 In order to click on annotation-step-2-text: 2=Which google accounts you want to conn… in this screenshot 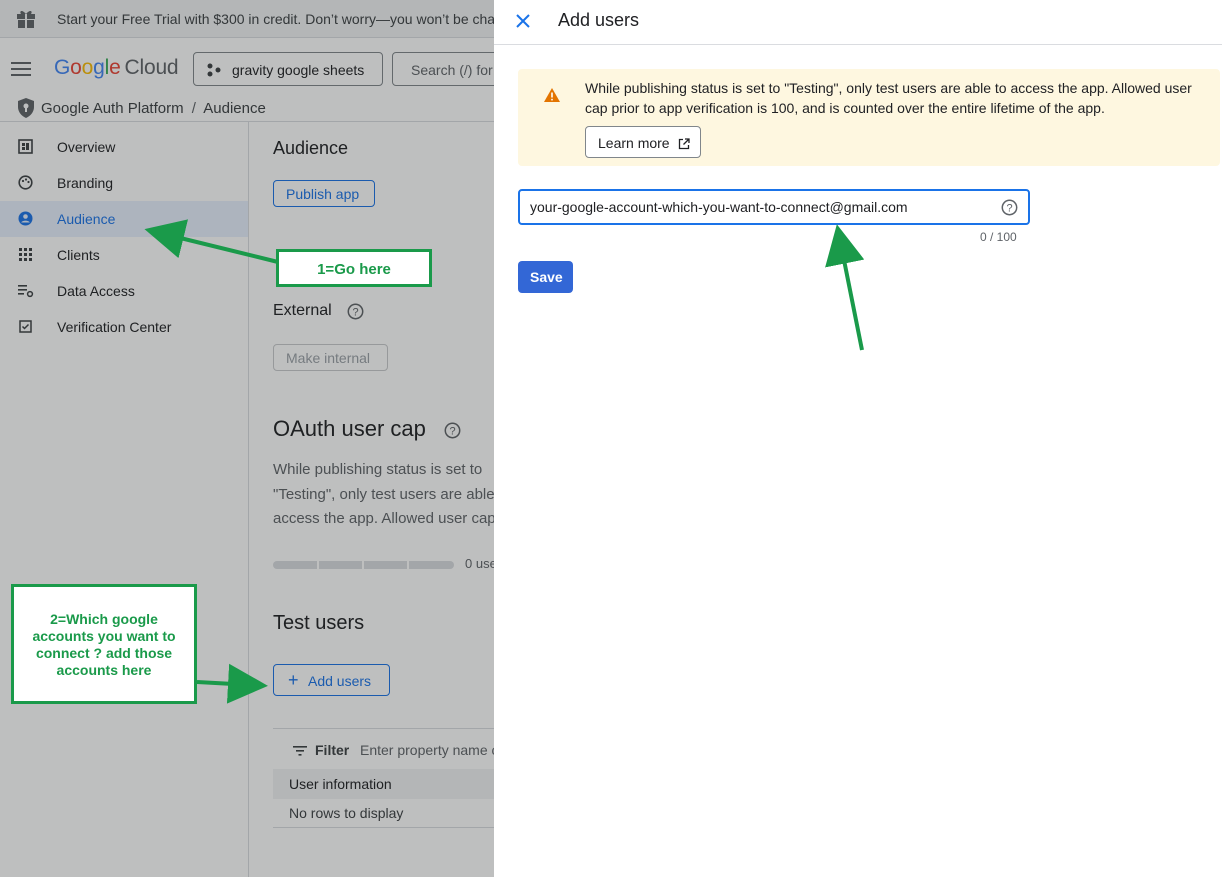, I will do `click(104, 644)`.